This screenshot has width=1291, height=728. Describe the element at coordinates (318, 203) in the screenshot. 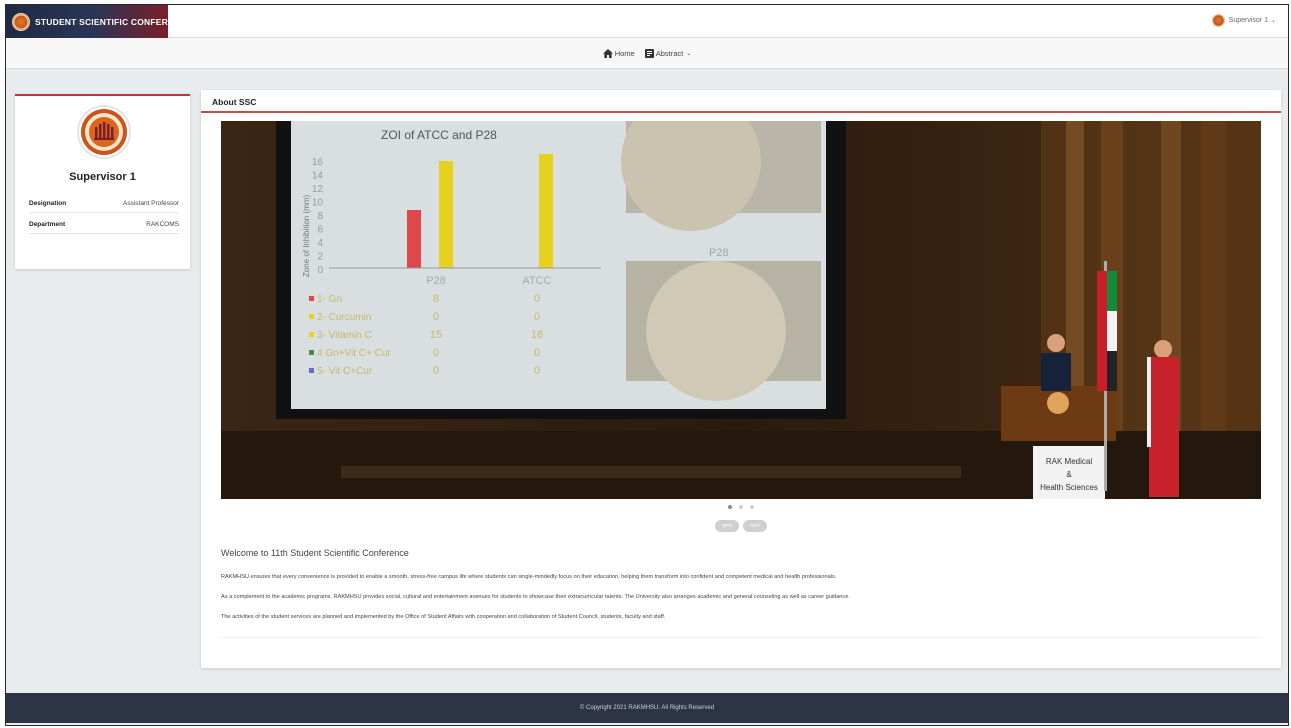

I see `slide-ytick-label: 10` at that location.